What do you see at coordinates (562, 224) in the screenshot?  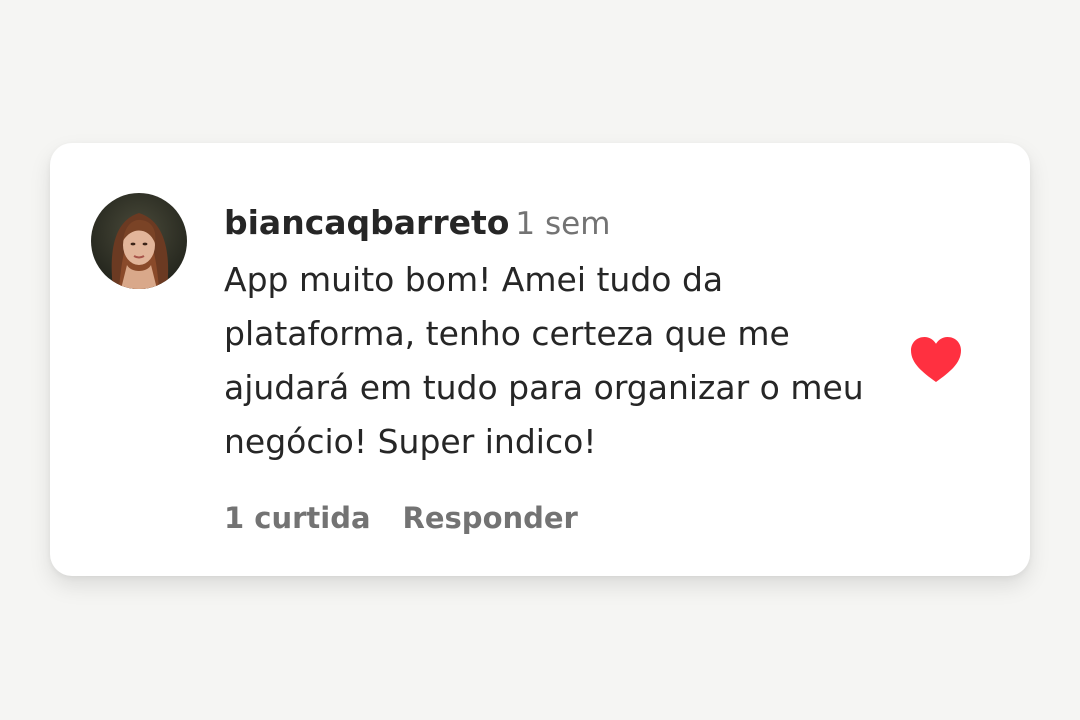 I see `timestamp: 1 sem` at bounding box center [562, 224].